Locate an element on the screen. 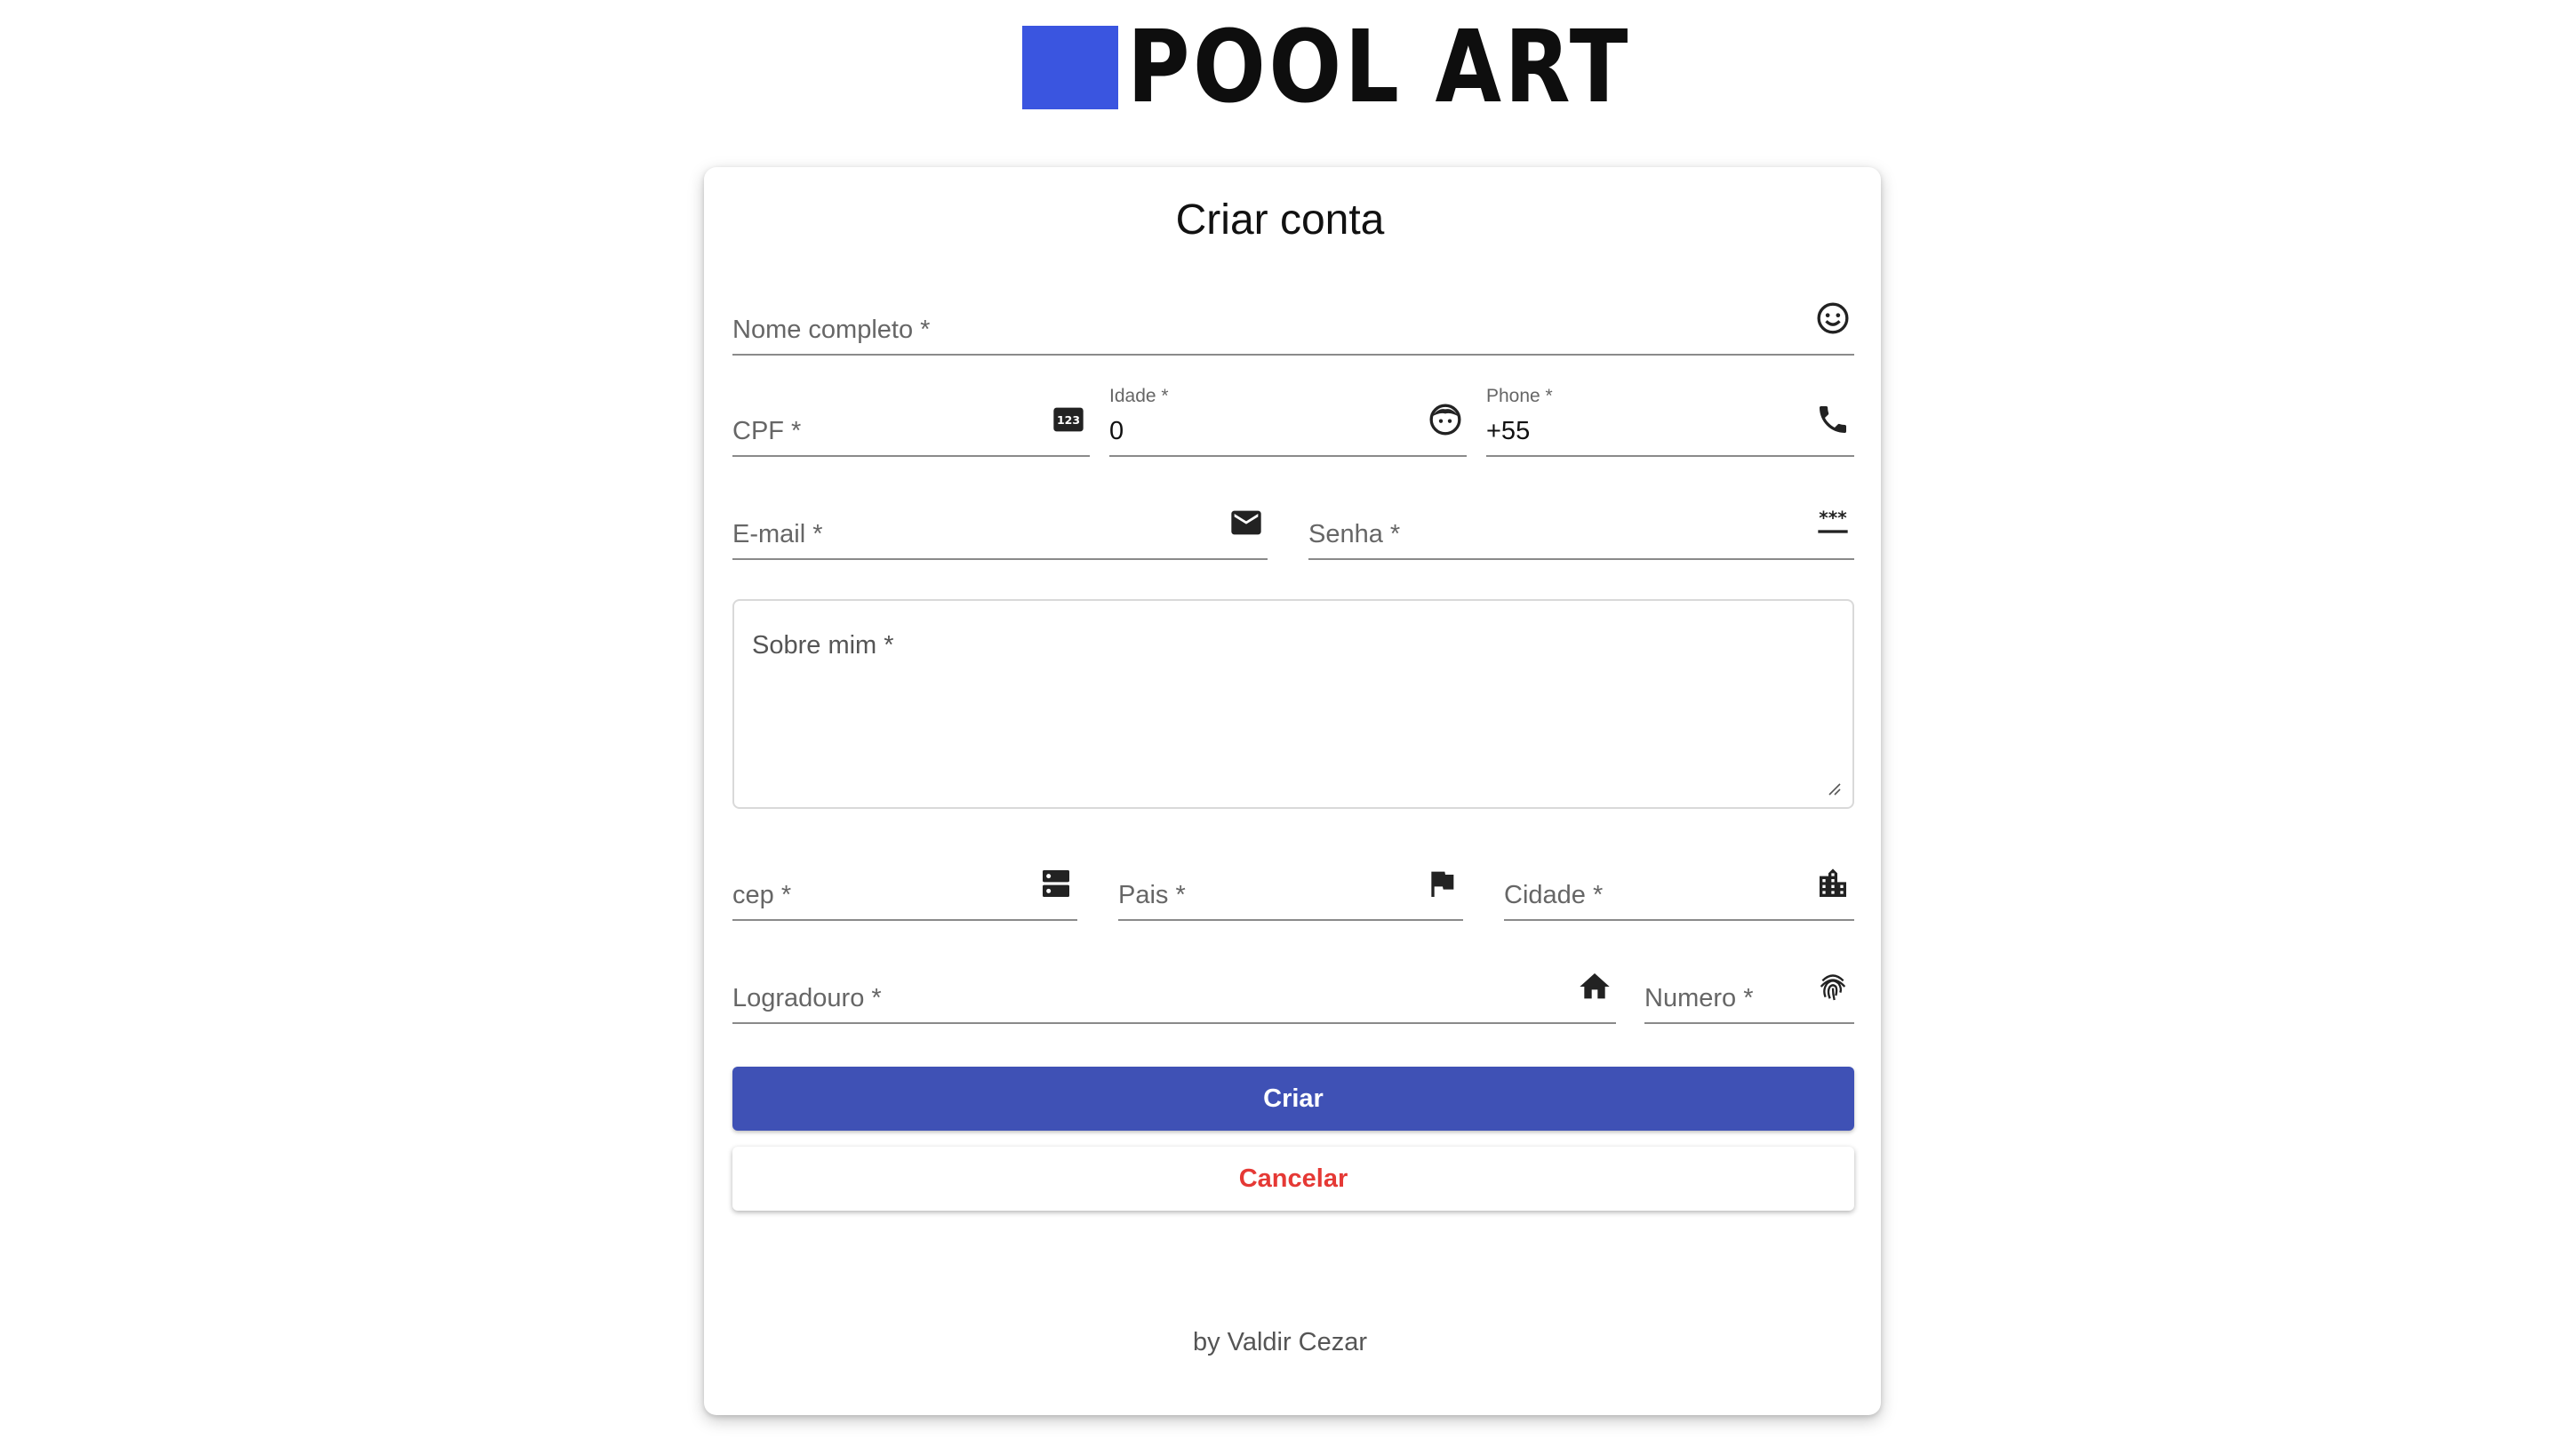 This screenshot has height=1456, width=2560. cancel-button: Cancelar is located at coordinates (1293, 1179).